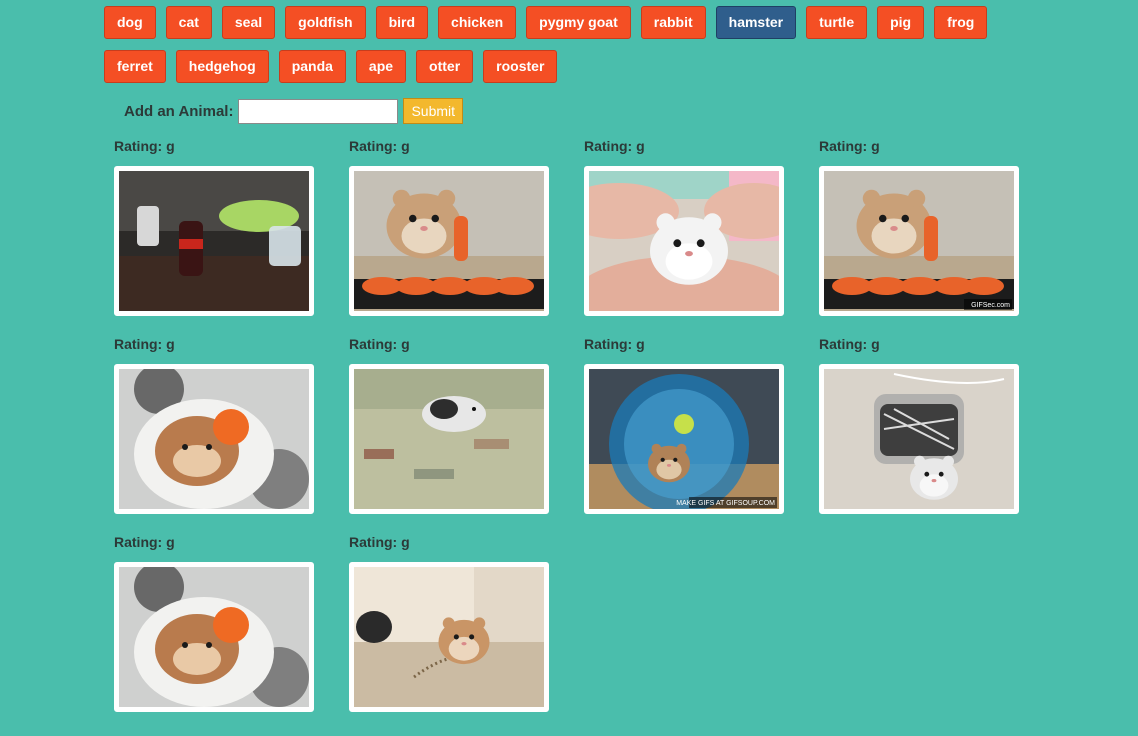 The height and width of the screenshot is (736, 1138). Describe the element at coordinates (961, 22) in the screenshot. I see `animal-button-frog: frog` at that location.